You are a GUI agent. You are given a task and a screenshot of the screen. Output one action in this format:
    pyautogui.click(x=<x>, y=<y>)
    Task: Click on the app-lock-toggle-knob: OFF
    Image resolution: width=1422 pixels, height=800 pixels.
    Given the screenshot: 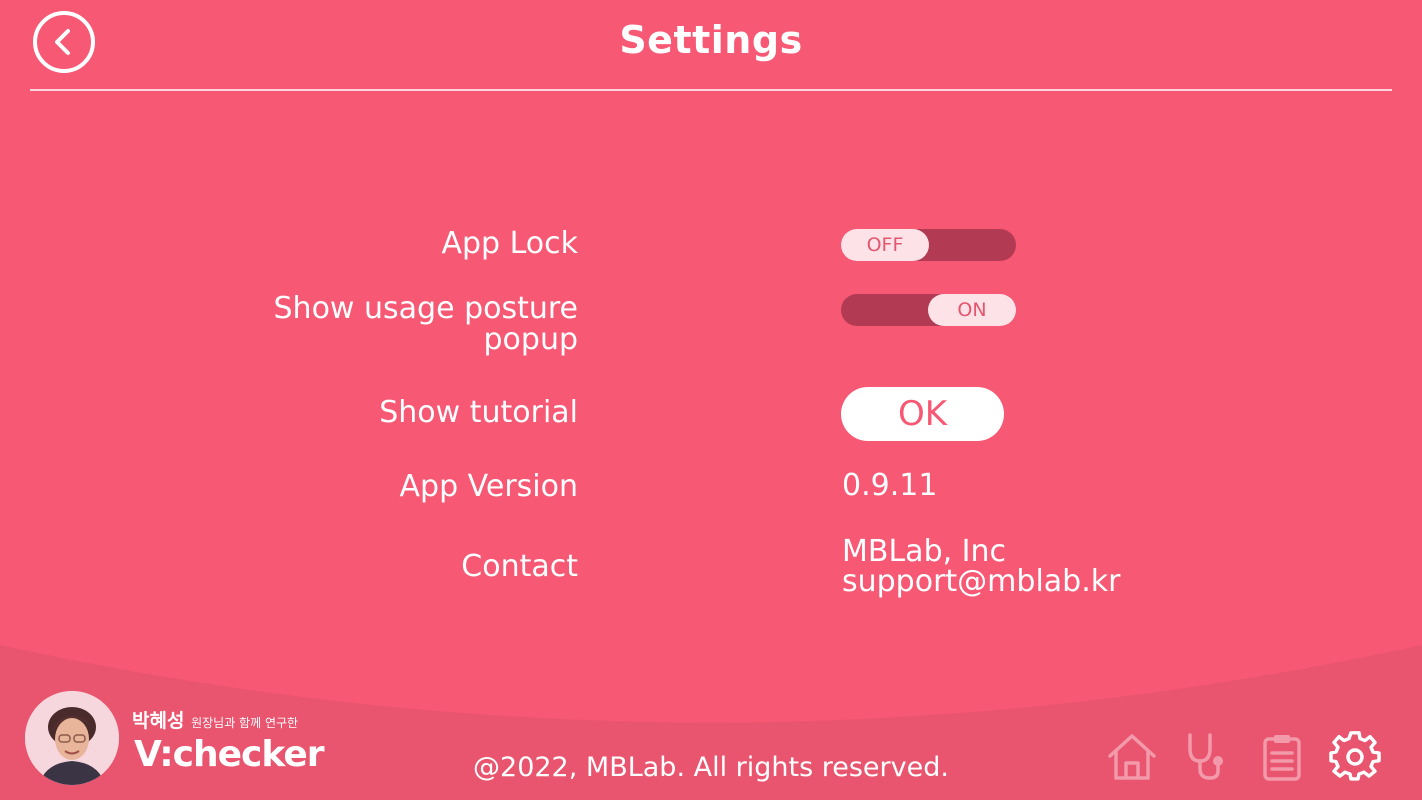 What is the action you would take?
    pyautogui.click(x=885, y=245)
    